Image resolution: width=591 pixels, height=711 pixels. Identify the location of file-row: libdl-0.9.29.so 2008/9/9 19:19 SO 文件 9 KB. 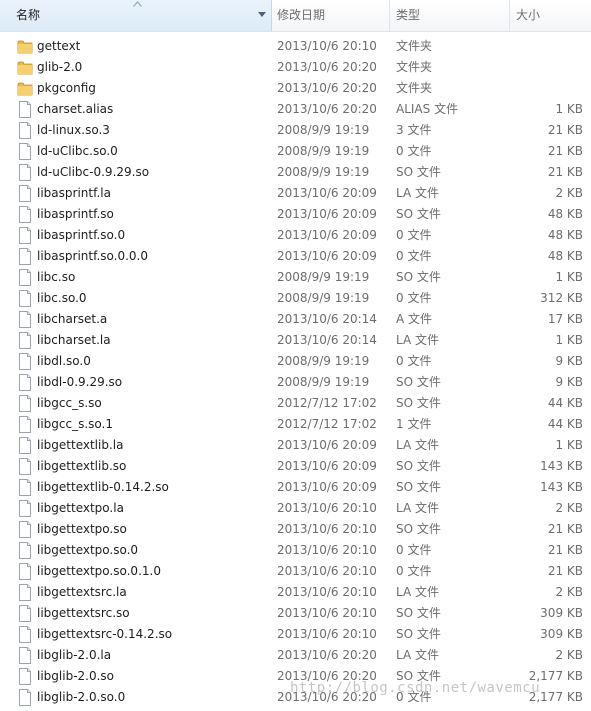
(295, 382).